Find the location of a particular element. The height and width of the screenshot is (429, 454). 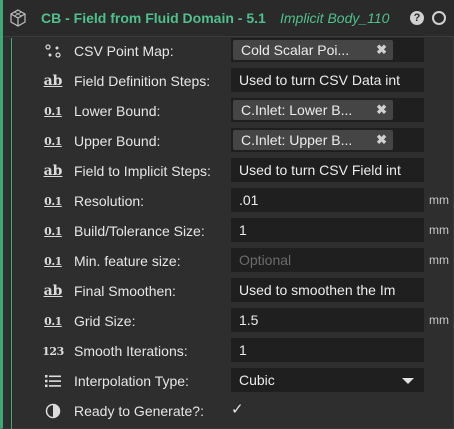

row-min-feature-size: 0.1 Min. feature size: Optional mm is located at coordinates (228, 261).